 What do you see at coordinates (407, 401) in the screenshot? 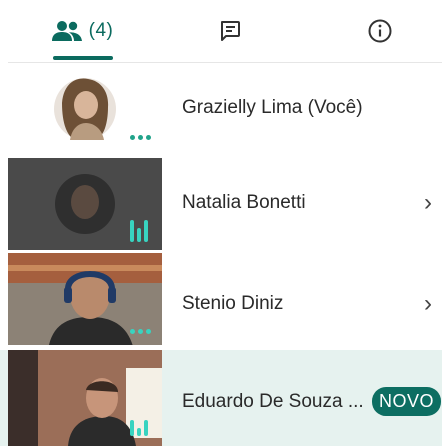
I see `new-badge: NOVO` at bounding box center [407, 401].